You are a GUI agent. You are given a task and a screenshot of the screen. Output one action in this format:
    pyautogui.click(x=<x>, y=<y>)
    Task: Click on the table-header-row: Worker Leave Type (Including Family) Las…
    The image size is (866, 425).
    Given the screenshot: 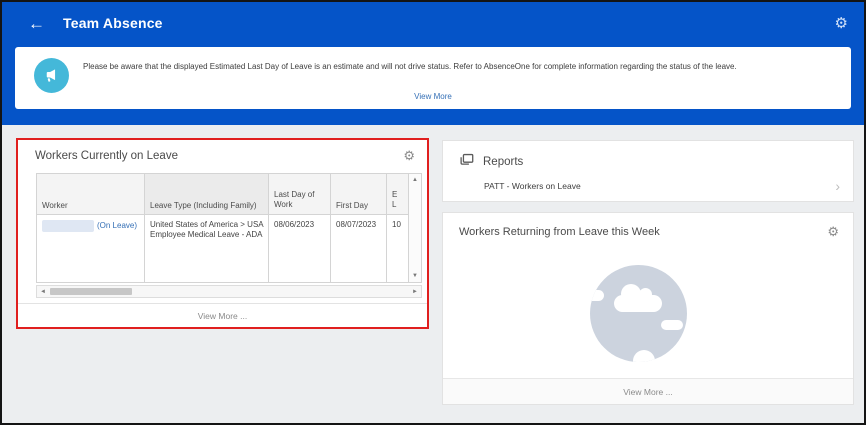 What is the action you would take?
    pyautogui.click(x=222, y=194)
    